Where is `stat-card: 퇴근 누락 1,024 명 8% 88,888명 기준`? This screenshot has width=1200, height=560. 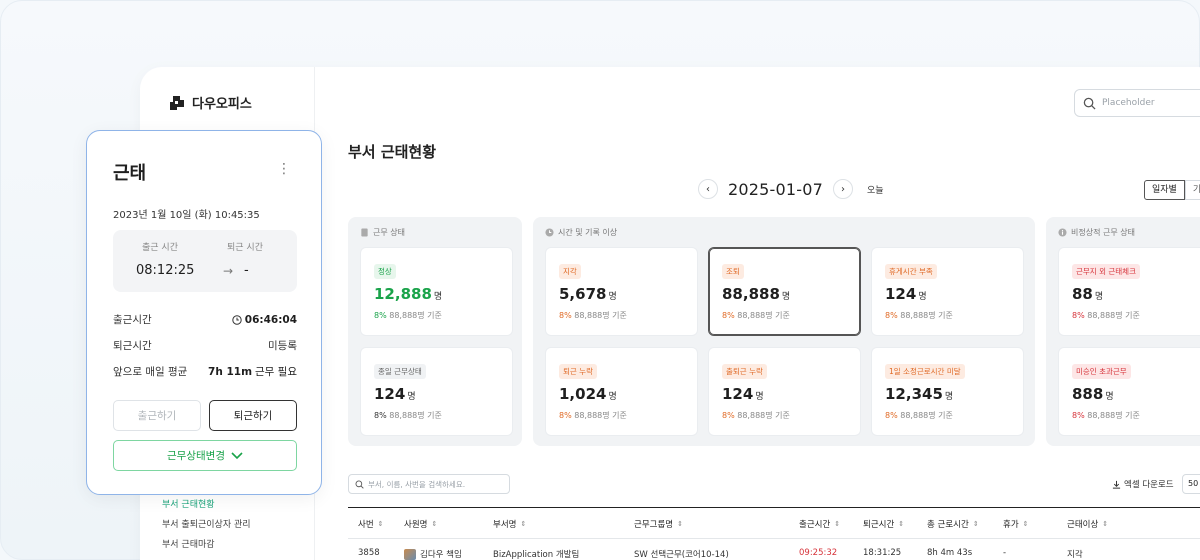 stat-card: 퇴근 누락 1,024 명 8% 88,888명 기준 is located at coordinates (621, 391).